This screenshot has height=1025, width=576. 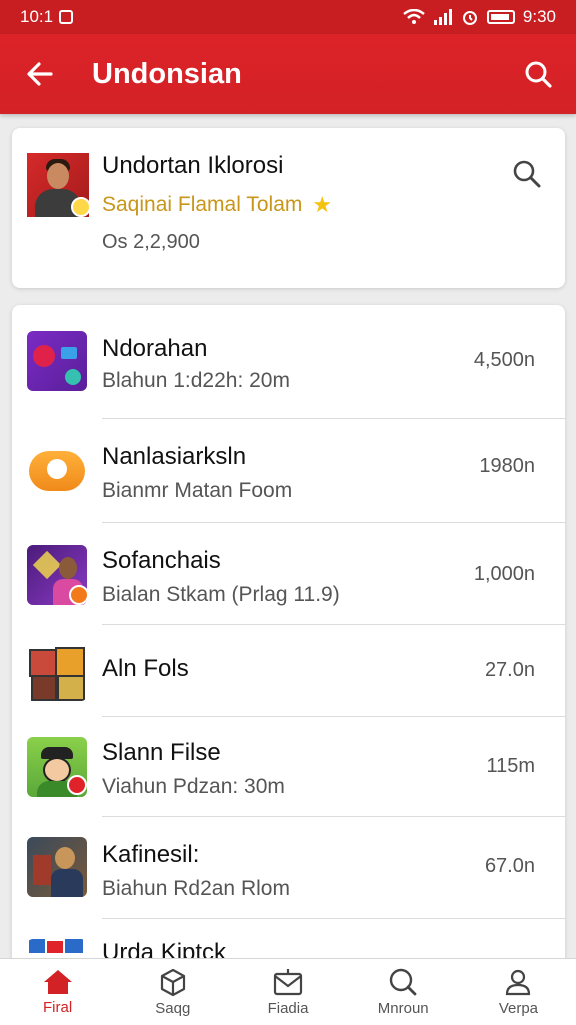 What do you see at coordinates (288, 767) in the screenshot?
I see `list-item: Slann Filse Viahun Pdzan: 30m 115m` at bounding box center [288, 767].